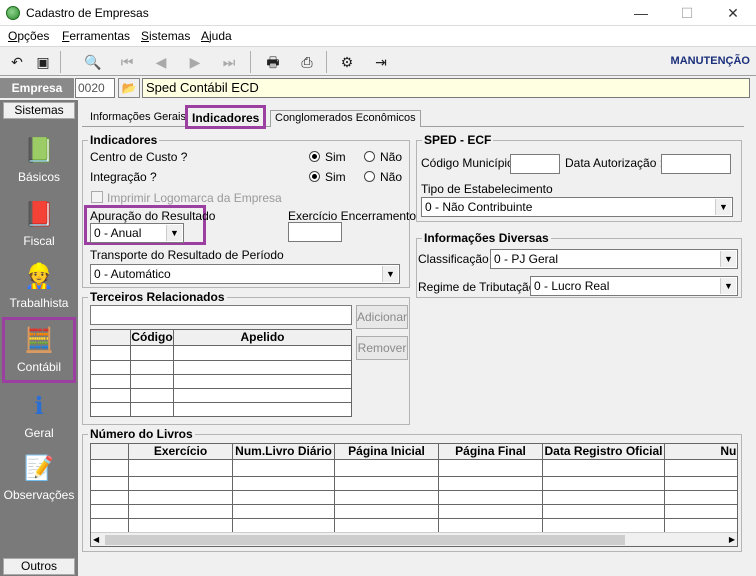 This screenshot has width=756, height=576. Describe the element at coordinates (687, 13) in the screenshot. I see `maximize-button: ☐` at that location.